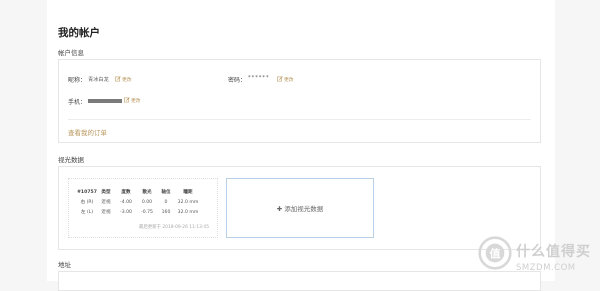 This screenshot has height=291, width=600. I want to click on add-vision-data-button: ✚ 添加视光数据, so click(300, 208).